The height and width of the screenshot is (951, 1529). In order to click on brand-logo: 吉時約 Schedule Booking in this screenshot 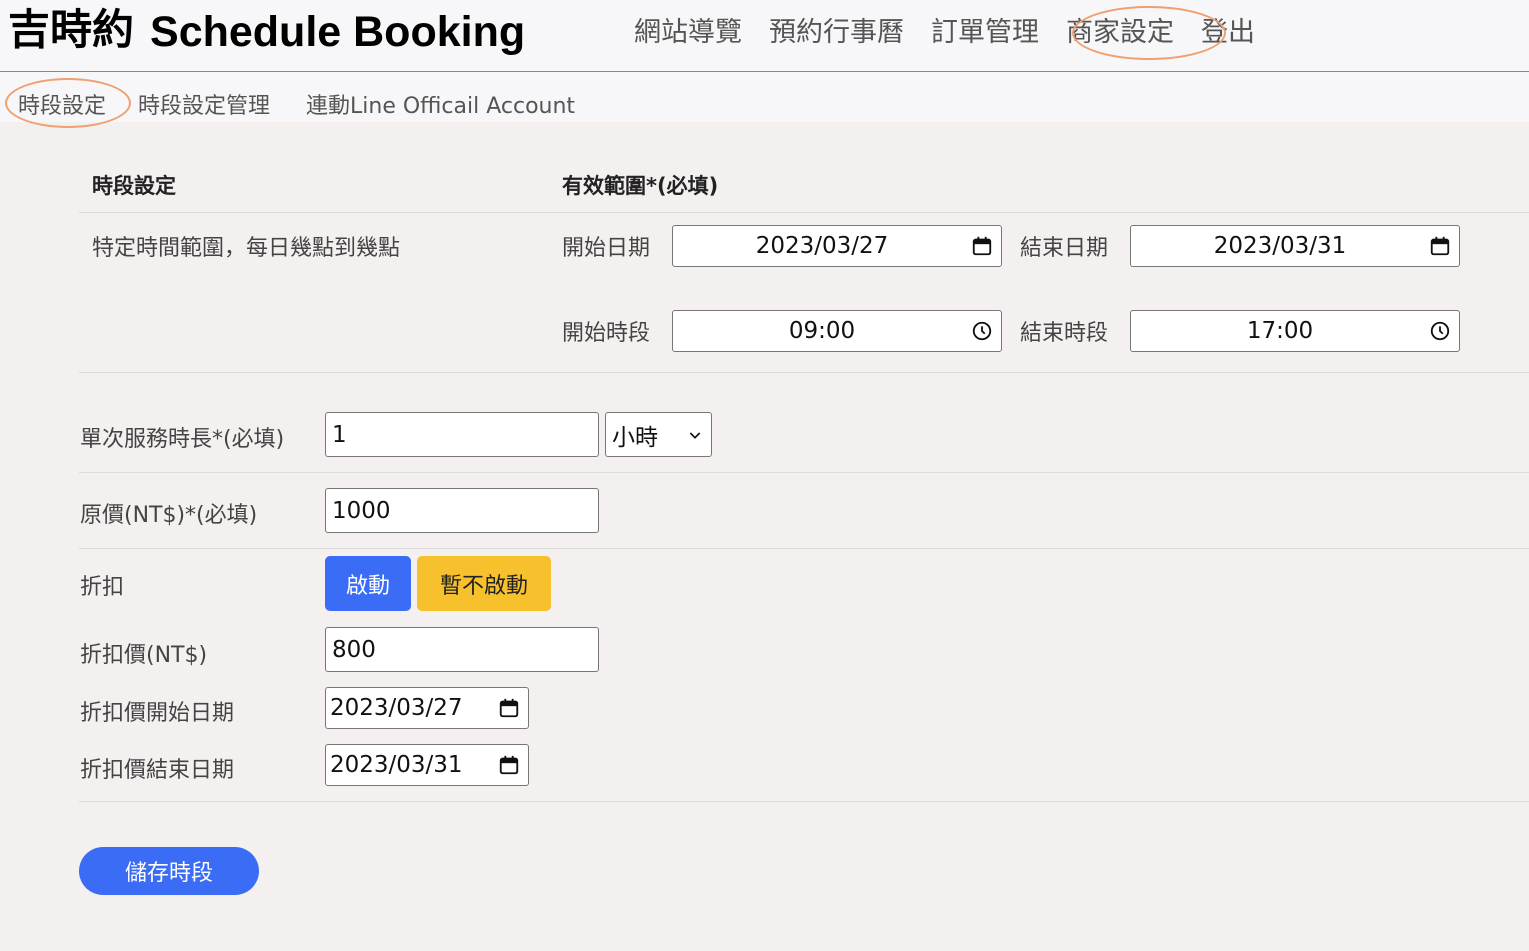, I will do `click(266, 31)`.